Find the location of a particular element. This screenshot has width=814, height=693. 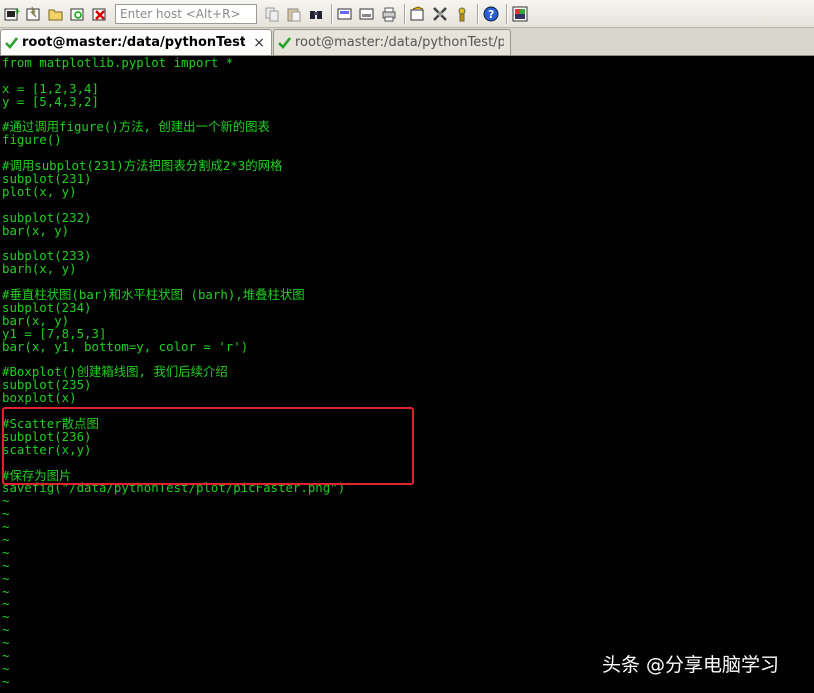

print-icon is located at coordinates (345, 14).